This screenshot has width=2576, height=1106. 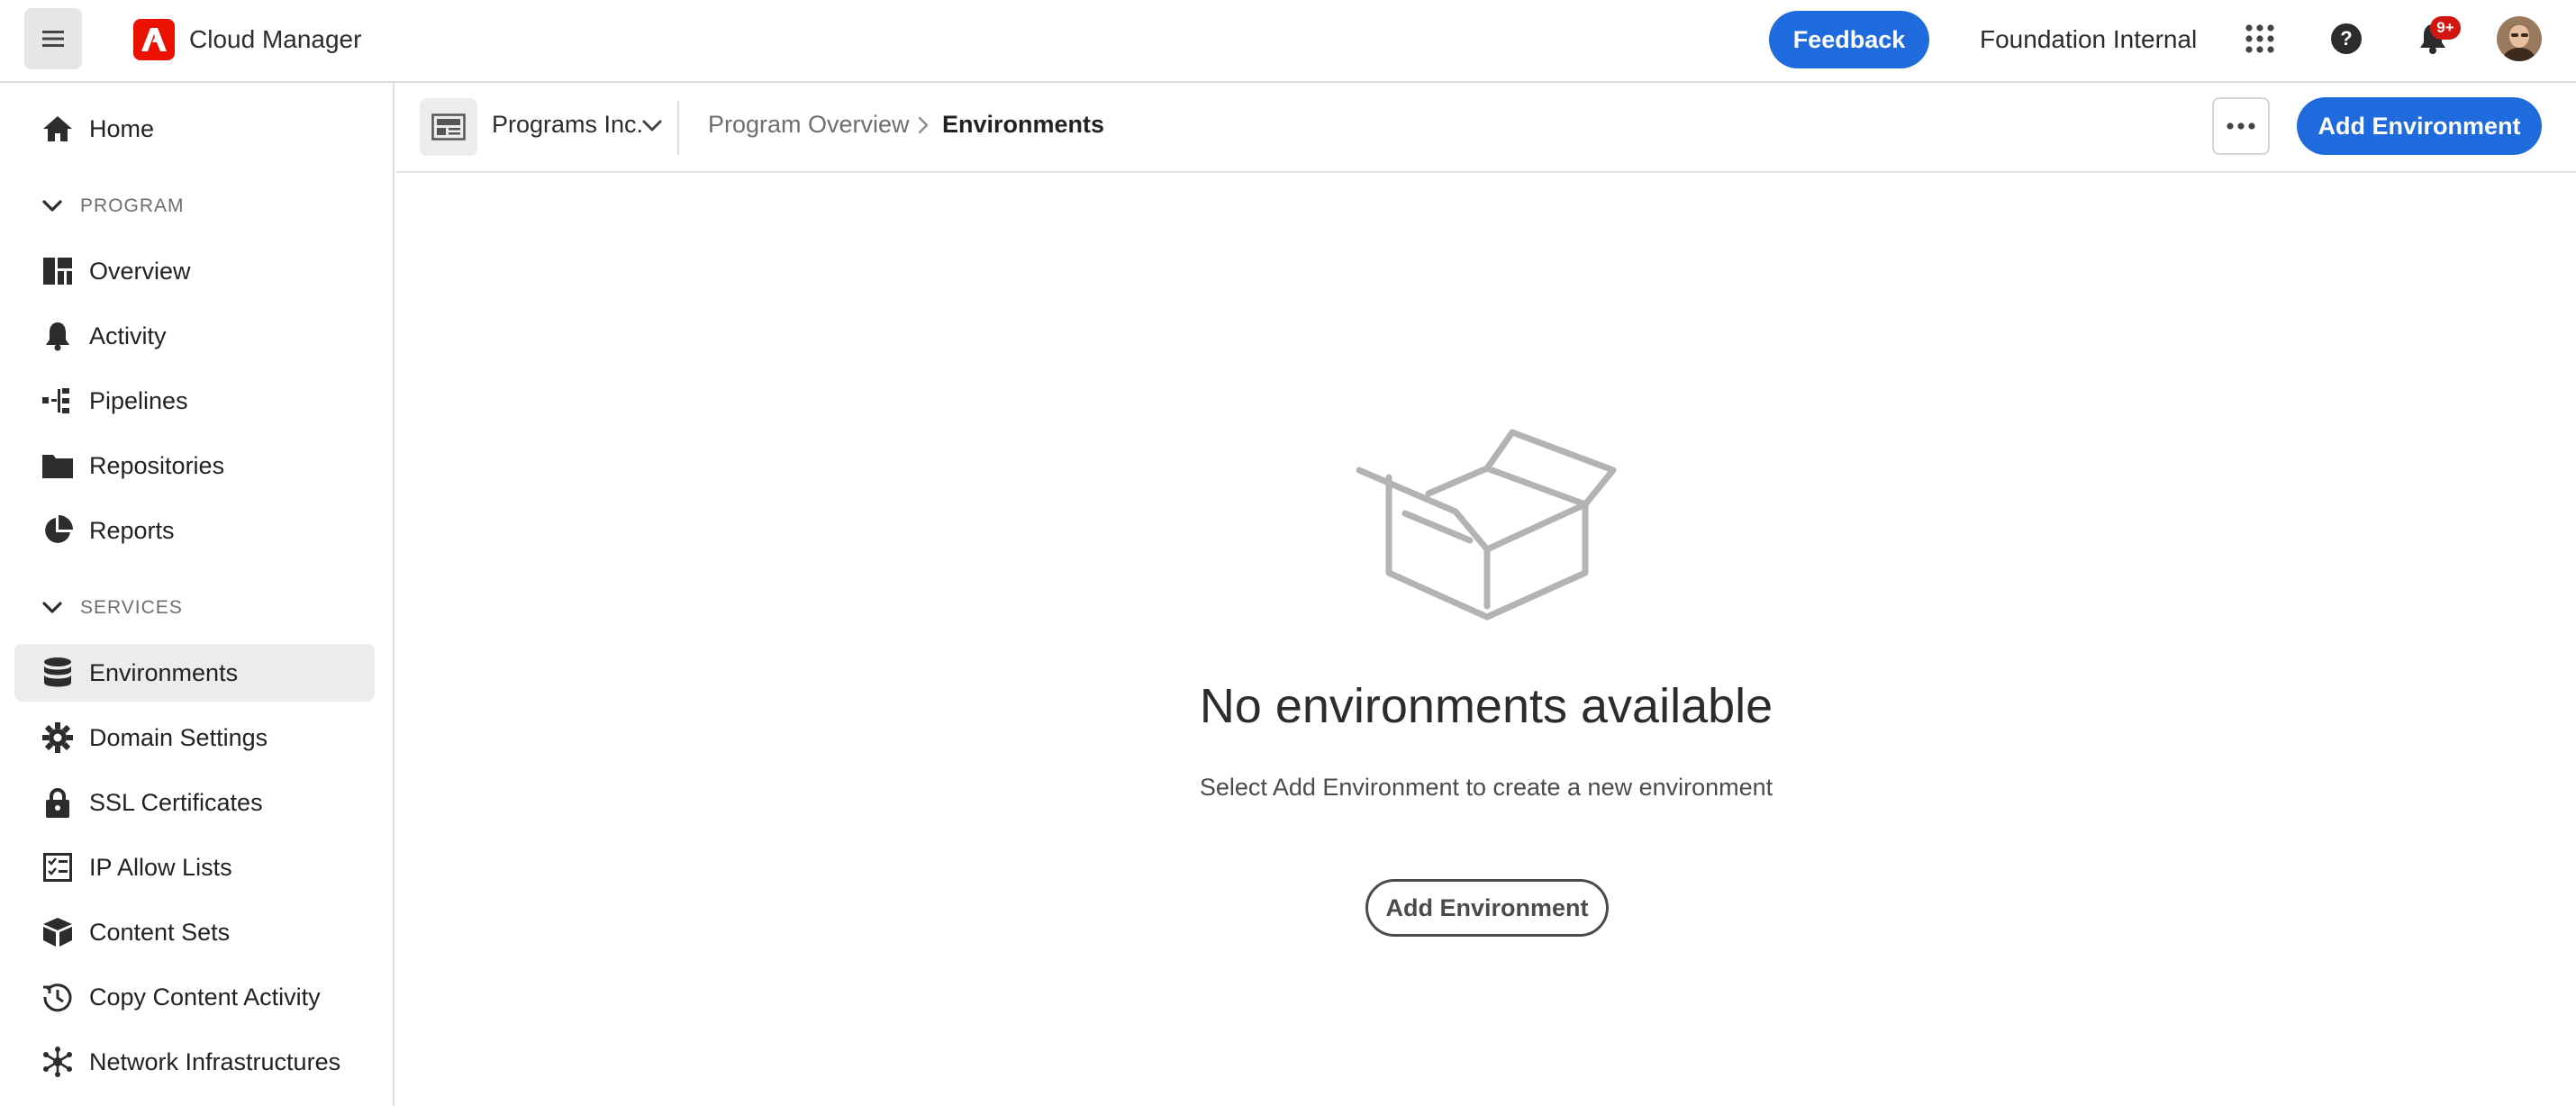 What do you see at coordinates (57, 932) in the screenshot?
I see `boxes-icon` at bounding box center [57, 932].